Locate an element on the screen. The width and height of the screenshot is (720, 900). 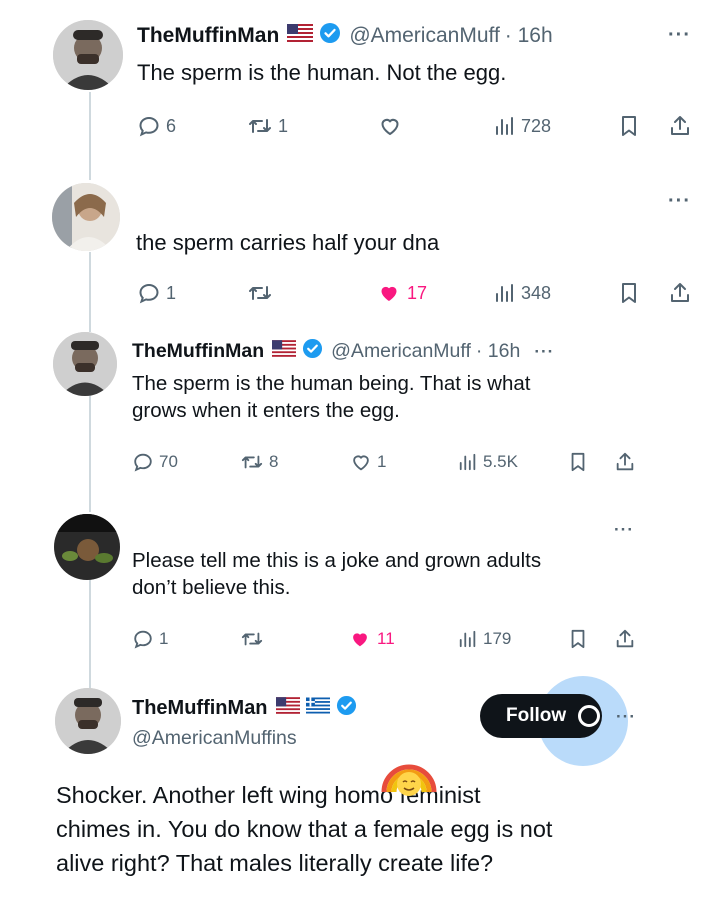
tweet-text: The sperm is the human. Not the egg. is located at coordinates (322, 72).